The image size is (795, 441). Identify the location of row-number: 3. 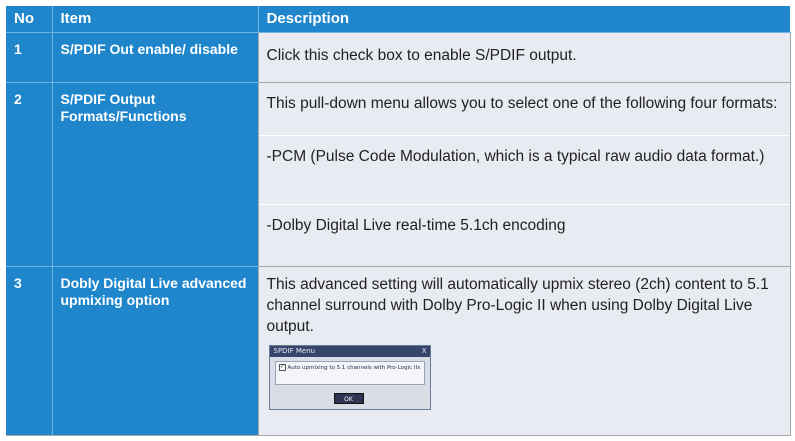
(29, 351).